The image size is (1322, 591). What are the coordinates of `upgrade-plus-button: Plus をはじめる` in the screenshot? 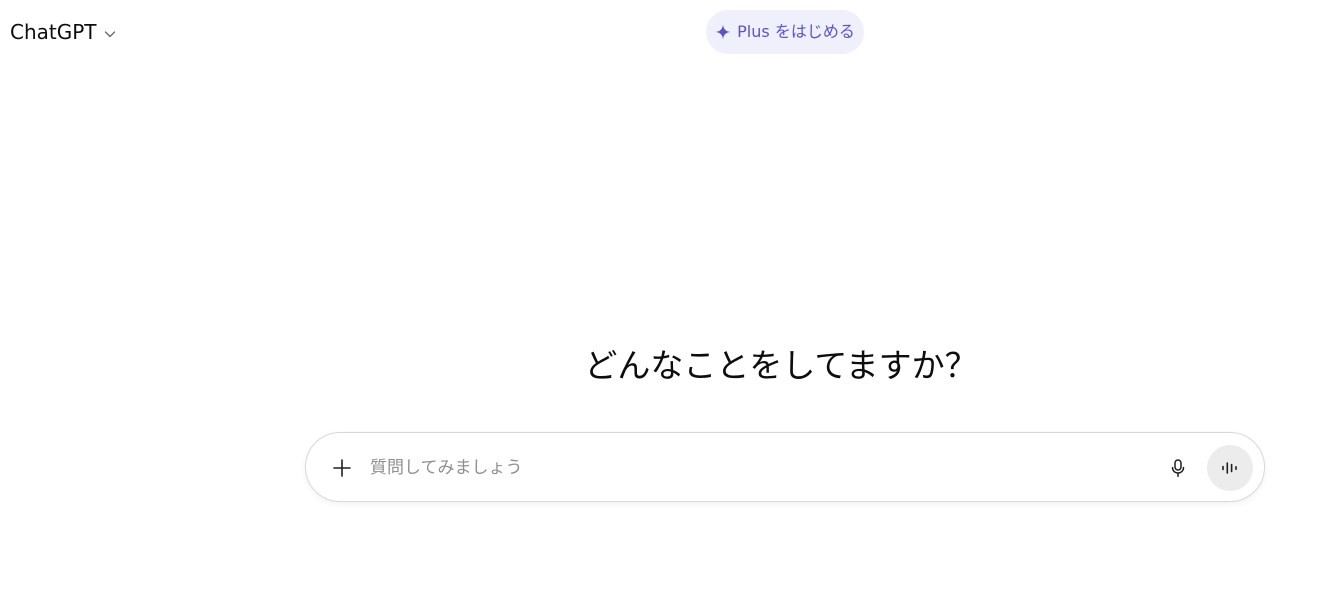 It's located at (785, 32).